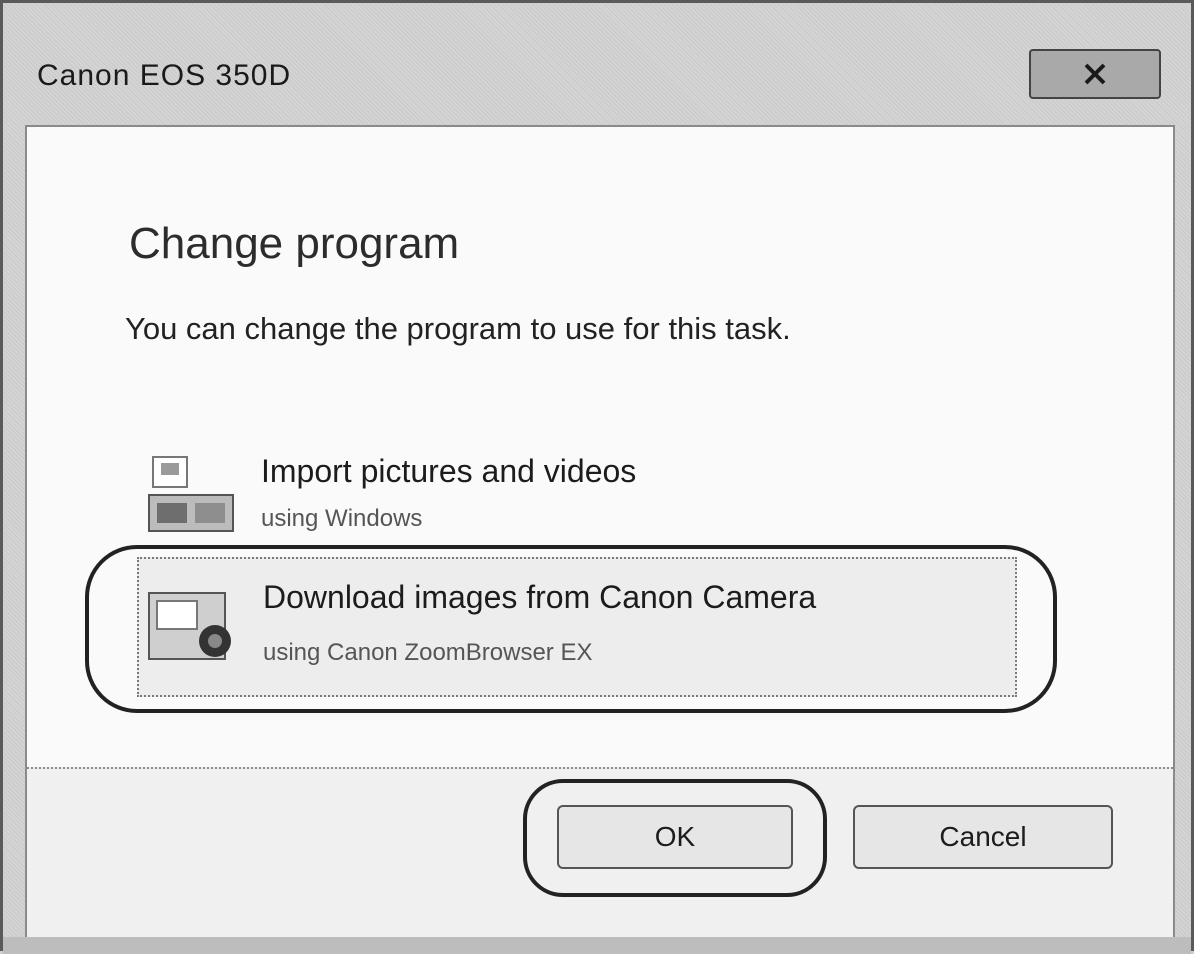  Describe the element at coordinates (342, 518) in the screenshot. I see `option-subtitle: using Windows` at that location.